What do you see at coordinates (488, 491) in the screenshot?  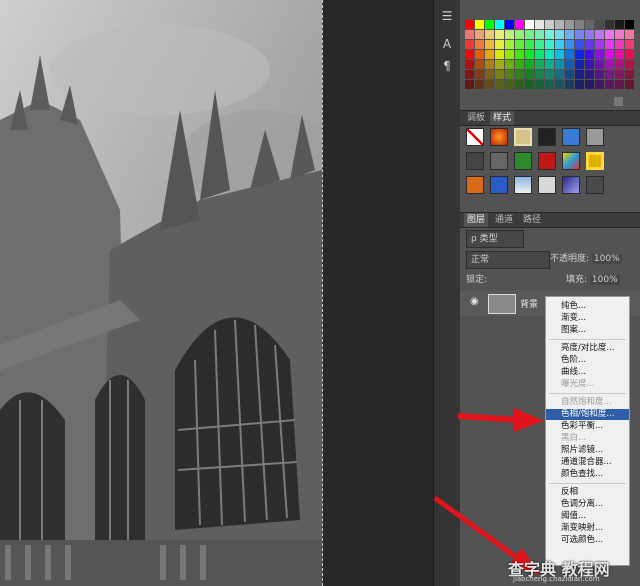 I see `annotation-arrows` at bounding box center [488, 491].